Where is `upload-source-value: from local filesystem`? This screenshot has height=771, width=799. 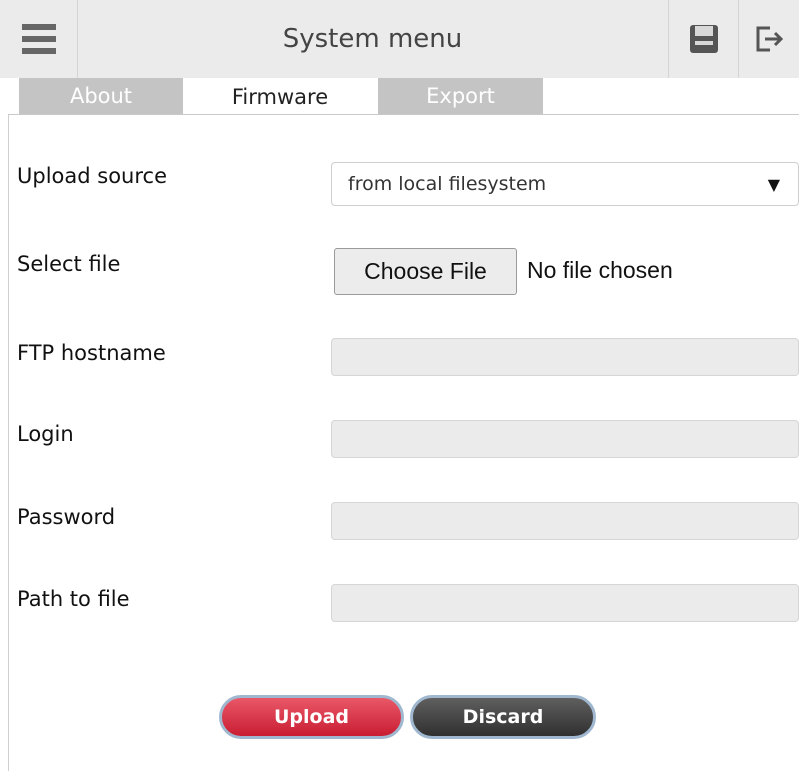 upload-source-value: from local filesystem is located at coordinates (447, 184).